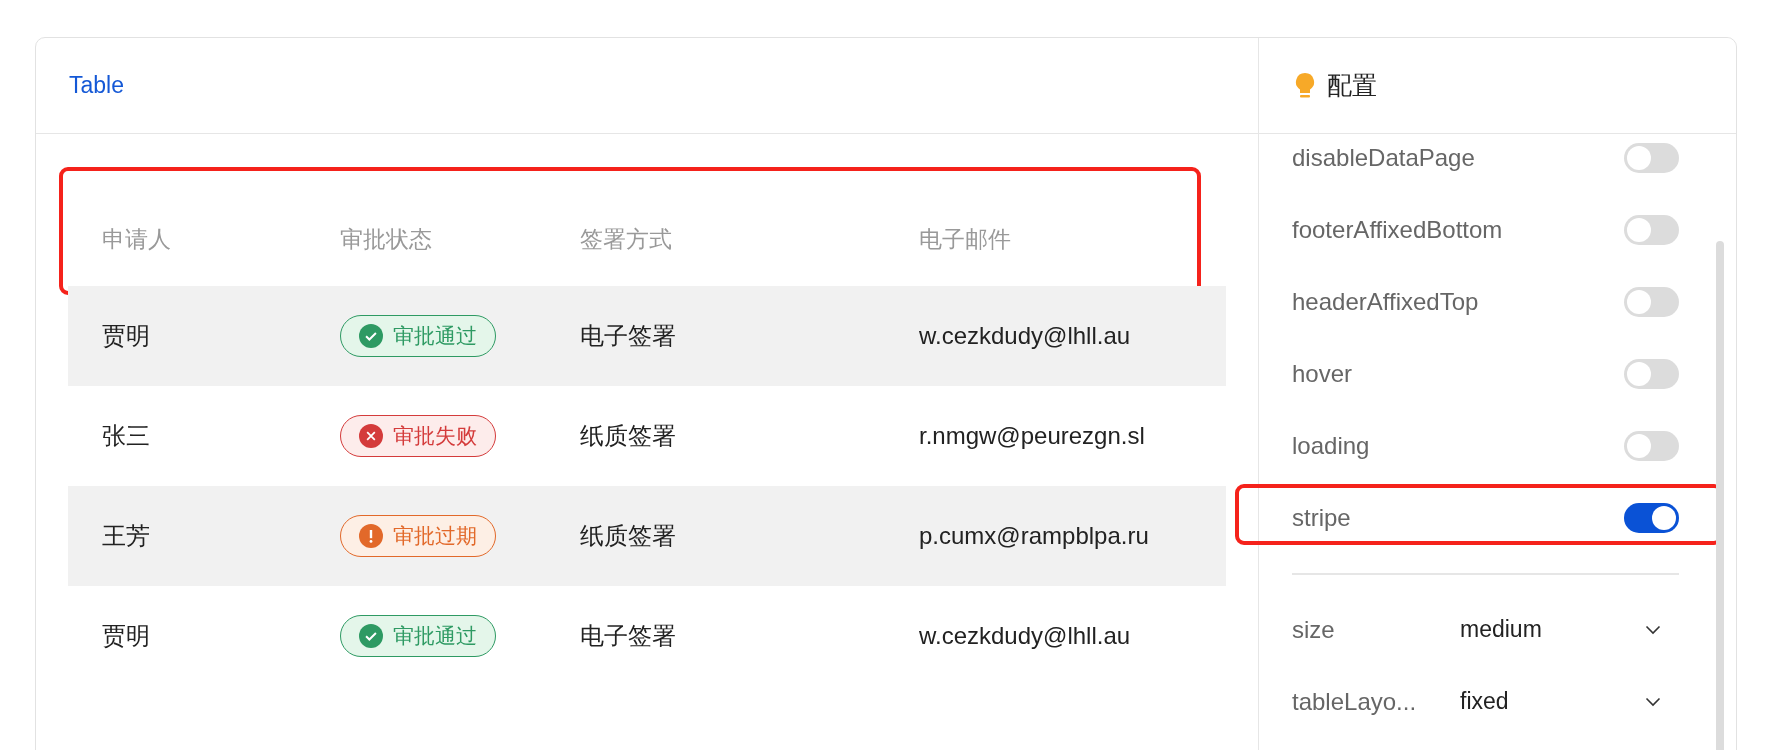 The image size is (1774, 750). Describe the element at coordinates (418, 536) in the screenshot. I see `status-tag: 审批过期` at that location.